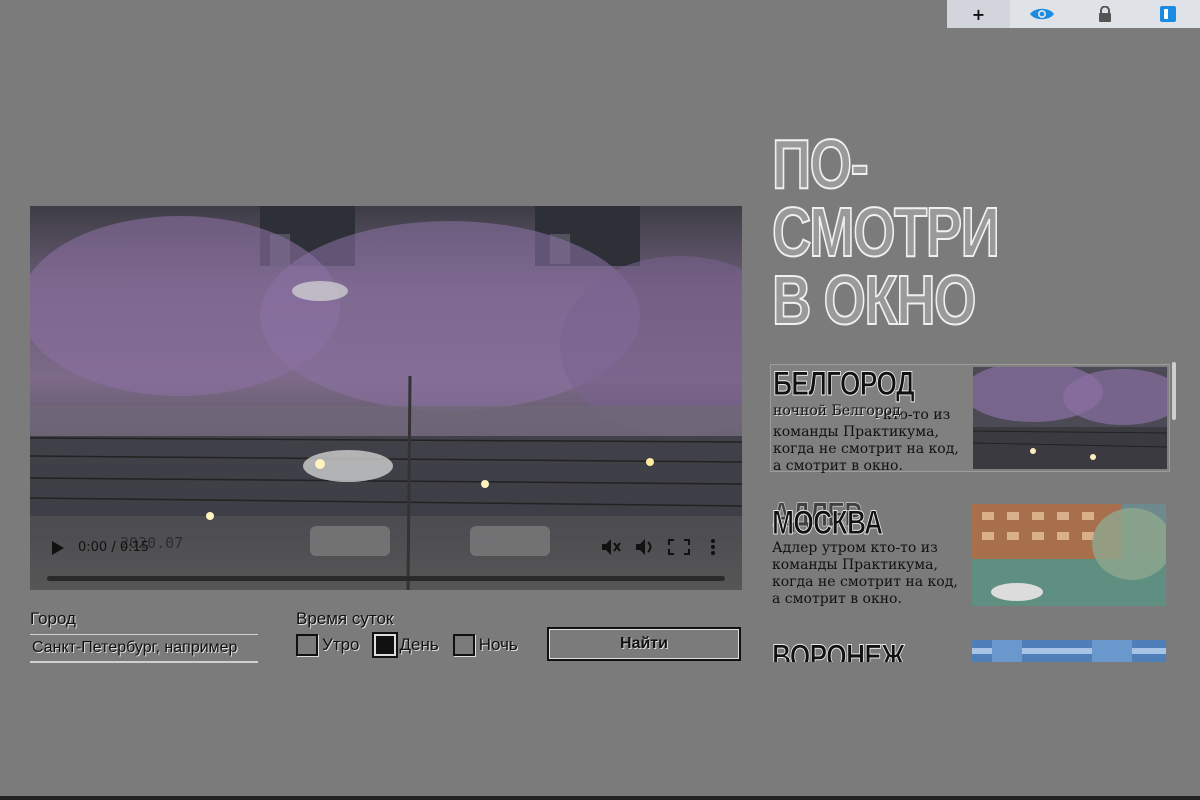 The height and width of the screenshot is (800, 1200). What do you see at coordinates (662, 547) in the screenshot?
I see `video-control-icons` at bounding box center [662, 547].